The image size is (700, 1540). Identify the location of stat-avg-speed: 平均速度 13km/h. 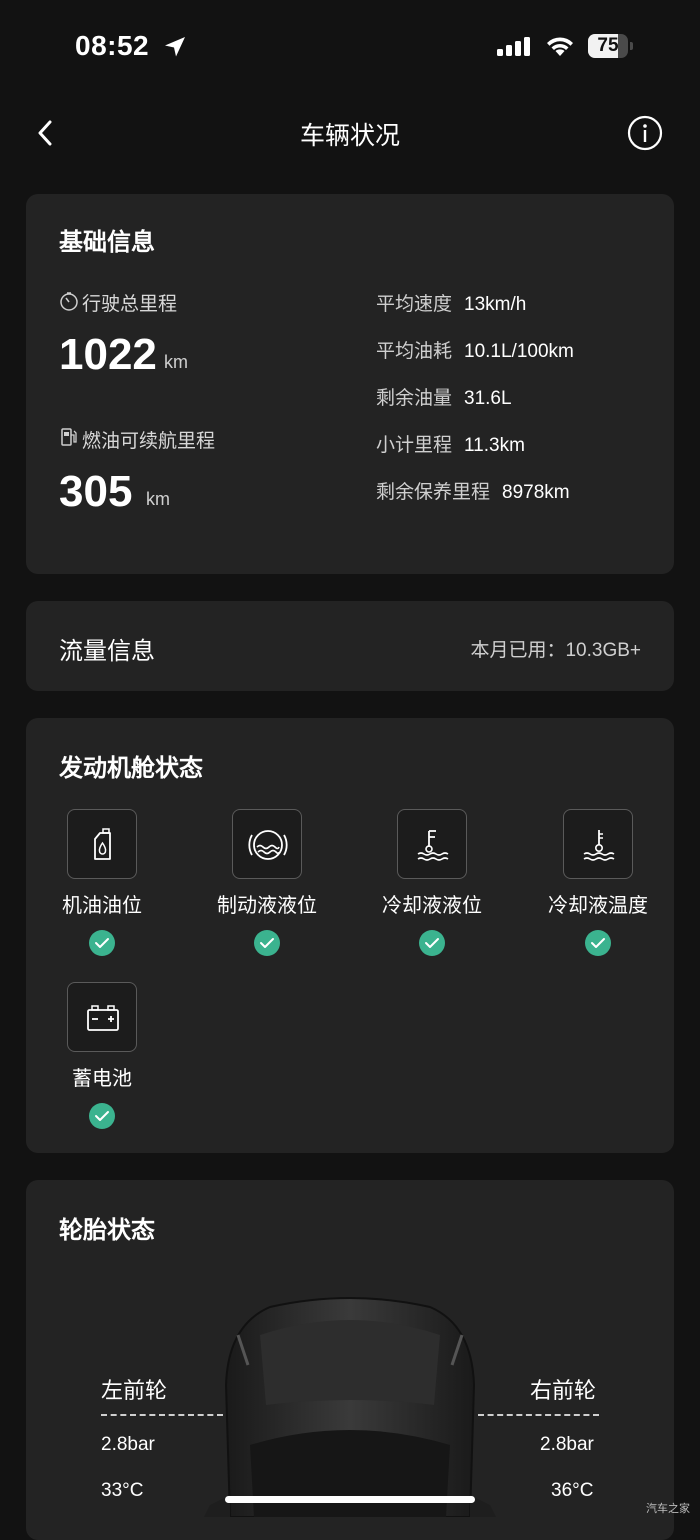
(451, 304).